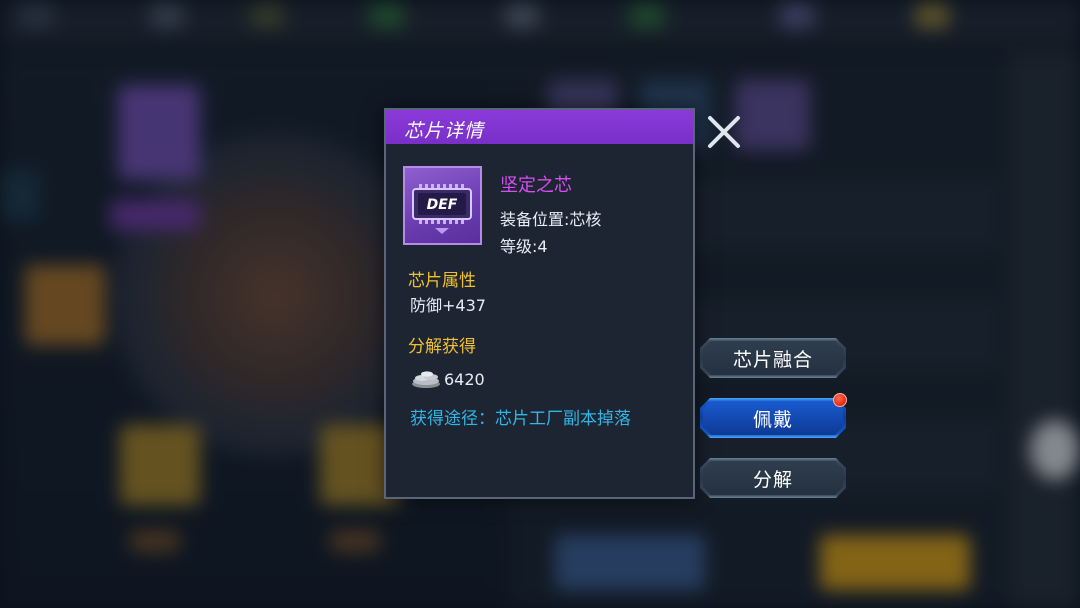  I want to click on chip-name: 坚定之芯, so click(536, 185).